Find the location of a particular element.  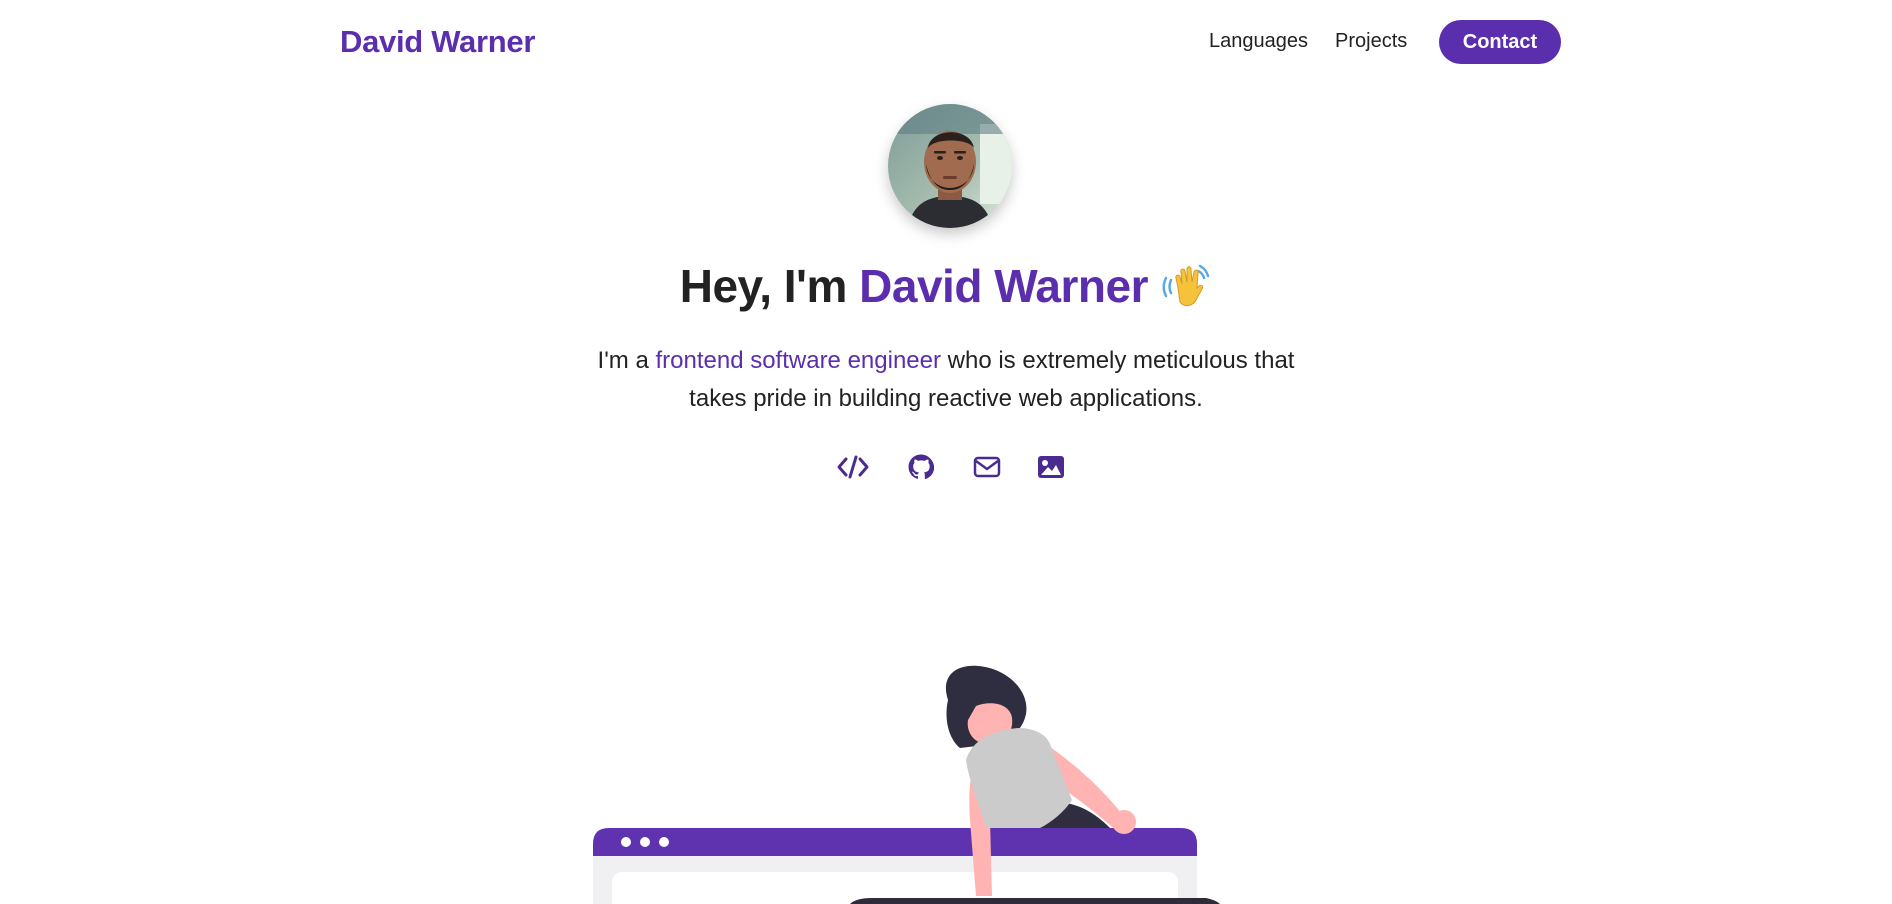

hero-title: Hey, I'm David Warner is located at coordinates (946, 285).